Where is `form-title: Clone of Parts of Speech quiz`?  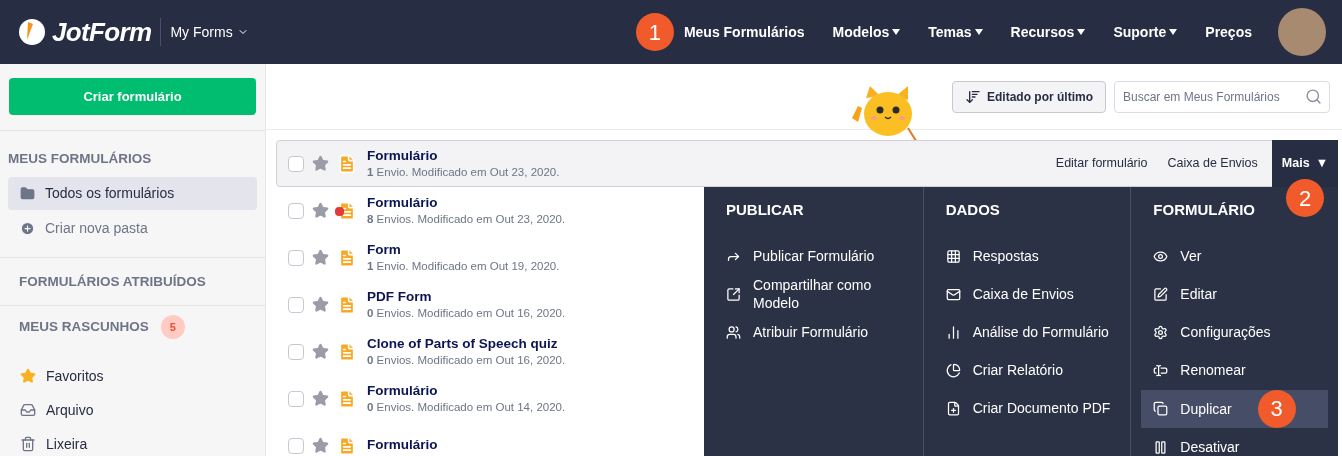
form-title: Clone of Parts of Speech quiz is located at coordinates (463, 344).